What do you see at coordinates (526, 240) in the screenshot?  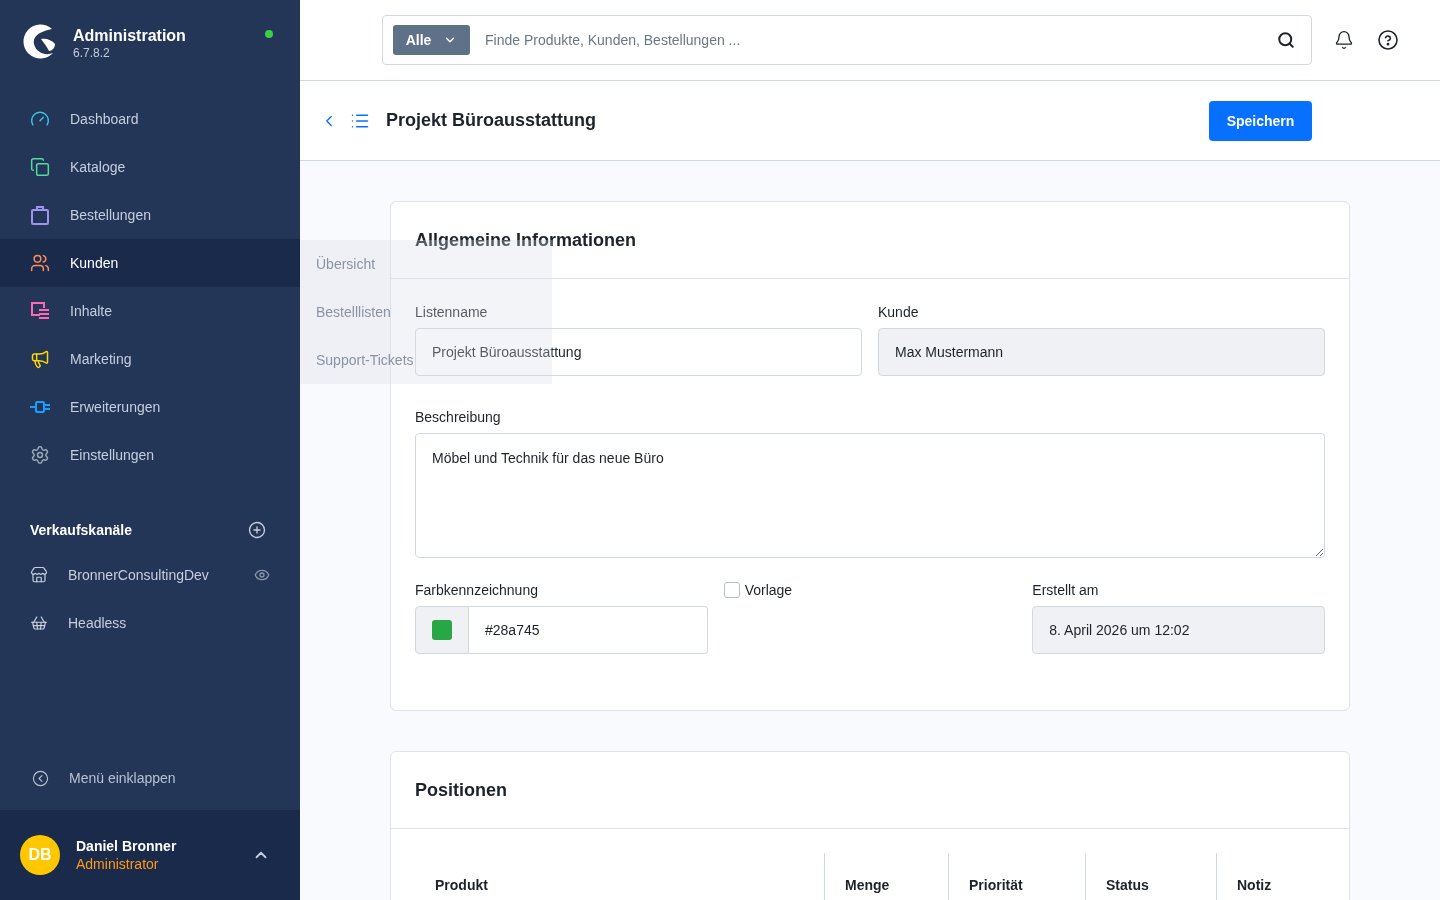 I see `card-title: Allgemeine Informationen` at bounding box center [526, 240].